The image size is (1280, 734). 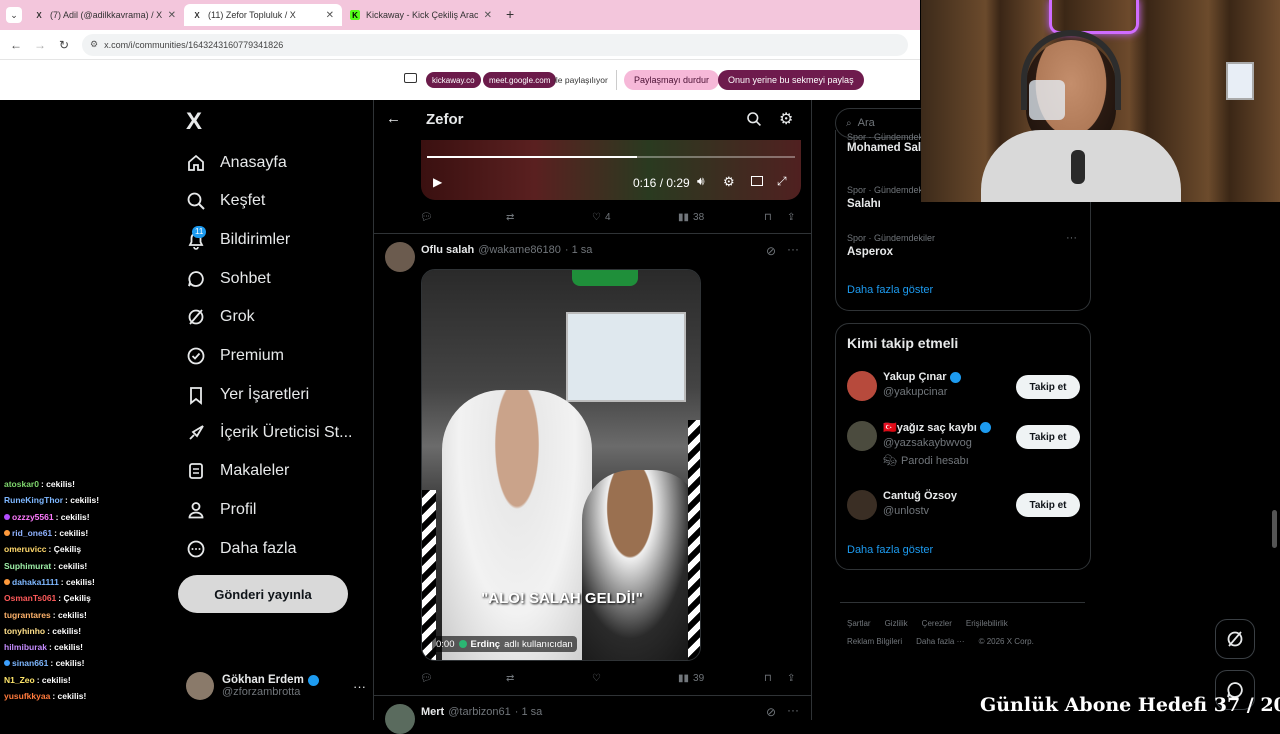 What do you see at coordinates (896, 623) in the screenshot?
I see `footer-link: Gizlilik` at bounding box center [896, 623].